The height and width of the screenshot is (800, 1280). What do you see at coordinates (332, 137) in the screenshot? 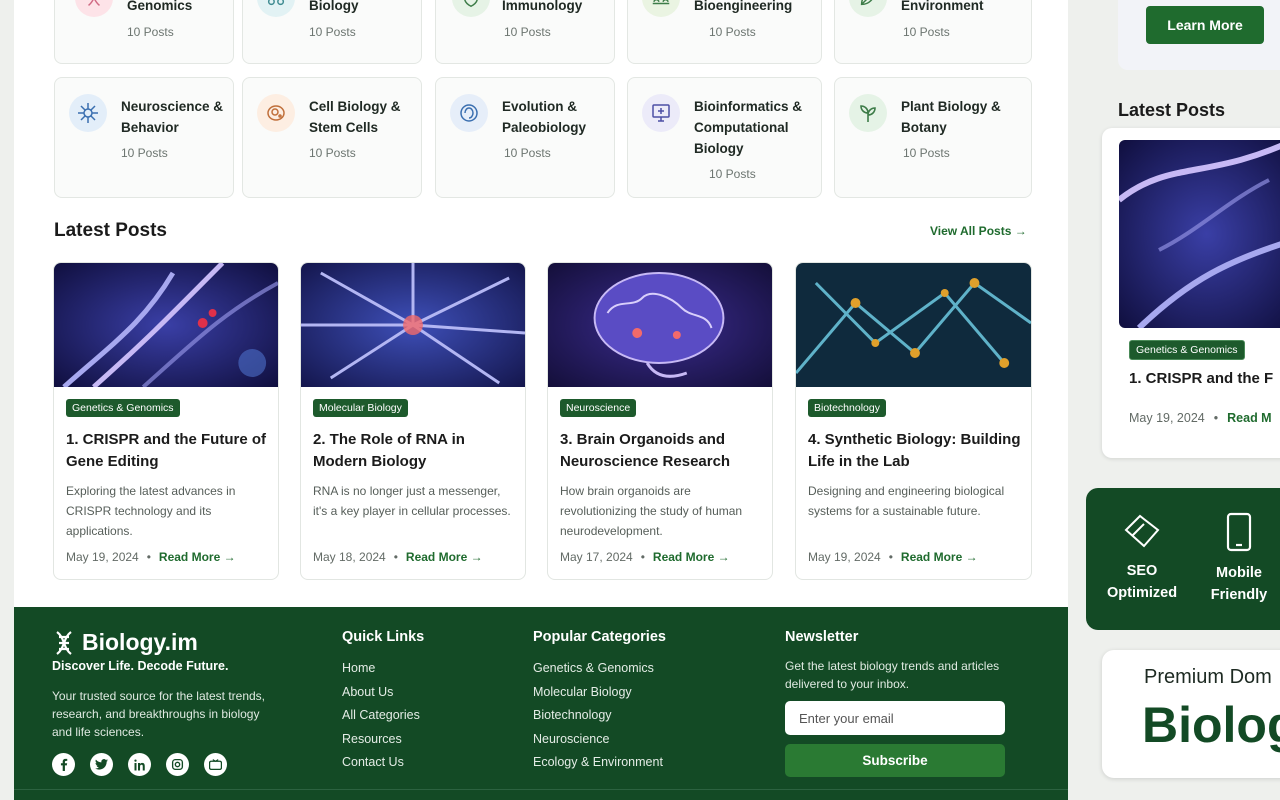
I see `category-card-cell-biology: Cell Biology & Stem Cells 10 Posts` at bounding box center [332, 137].